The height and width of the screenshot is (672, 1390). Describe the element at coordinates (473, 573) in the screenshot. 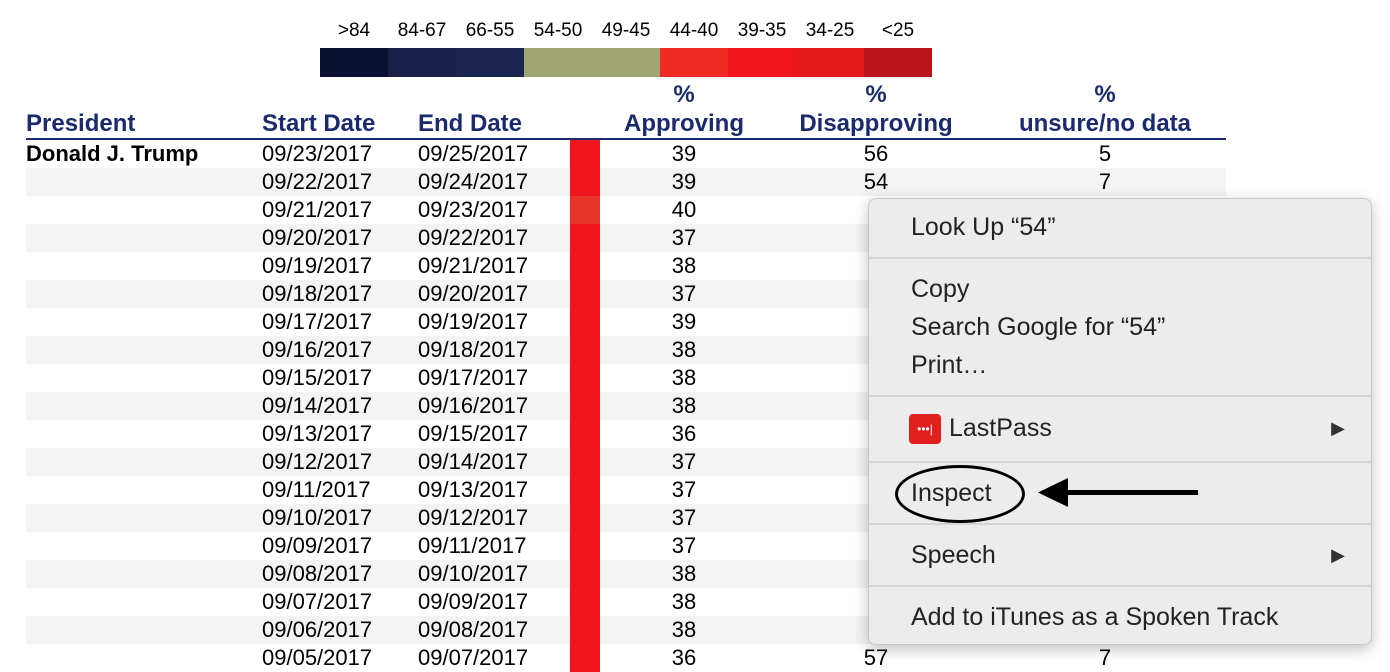

I see `end-date-cell: 09/10/2017` at that location.